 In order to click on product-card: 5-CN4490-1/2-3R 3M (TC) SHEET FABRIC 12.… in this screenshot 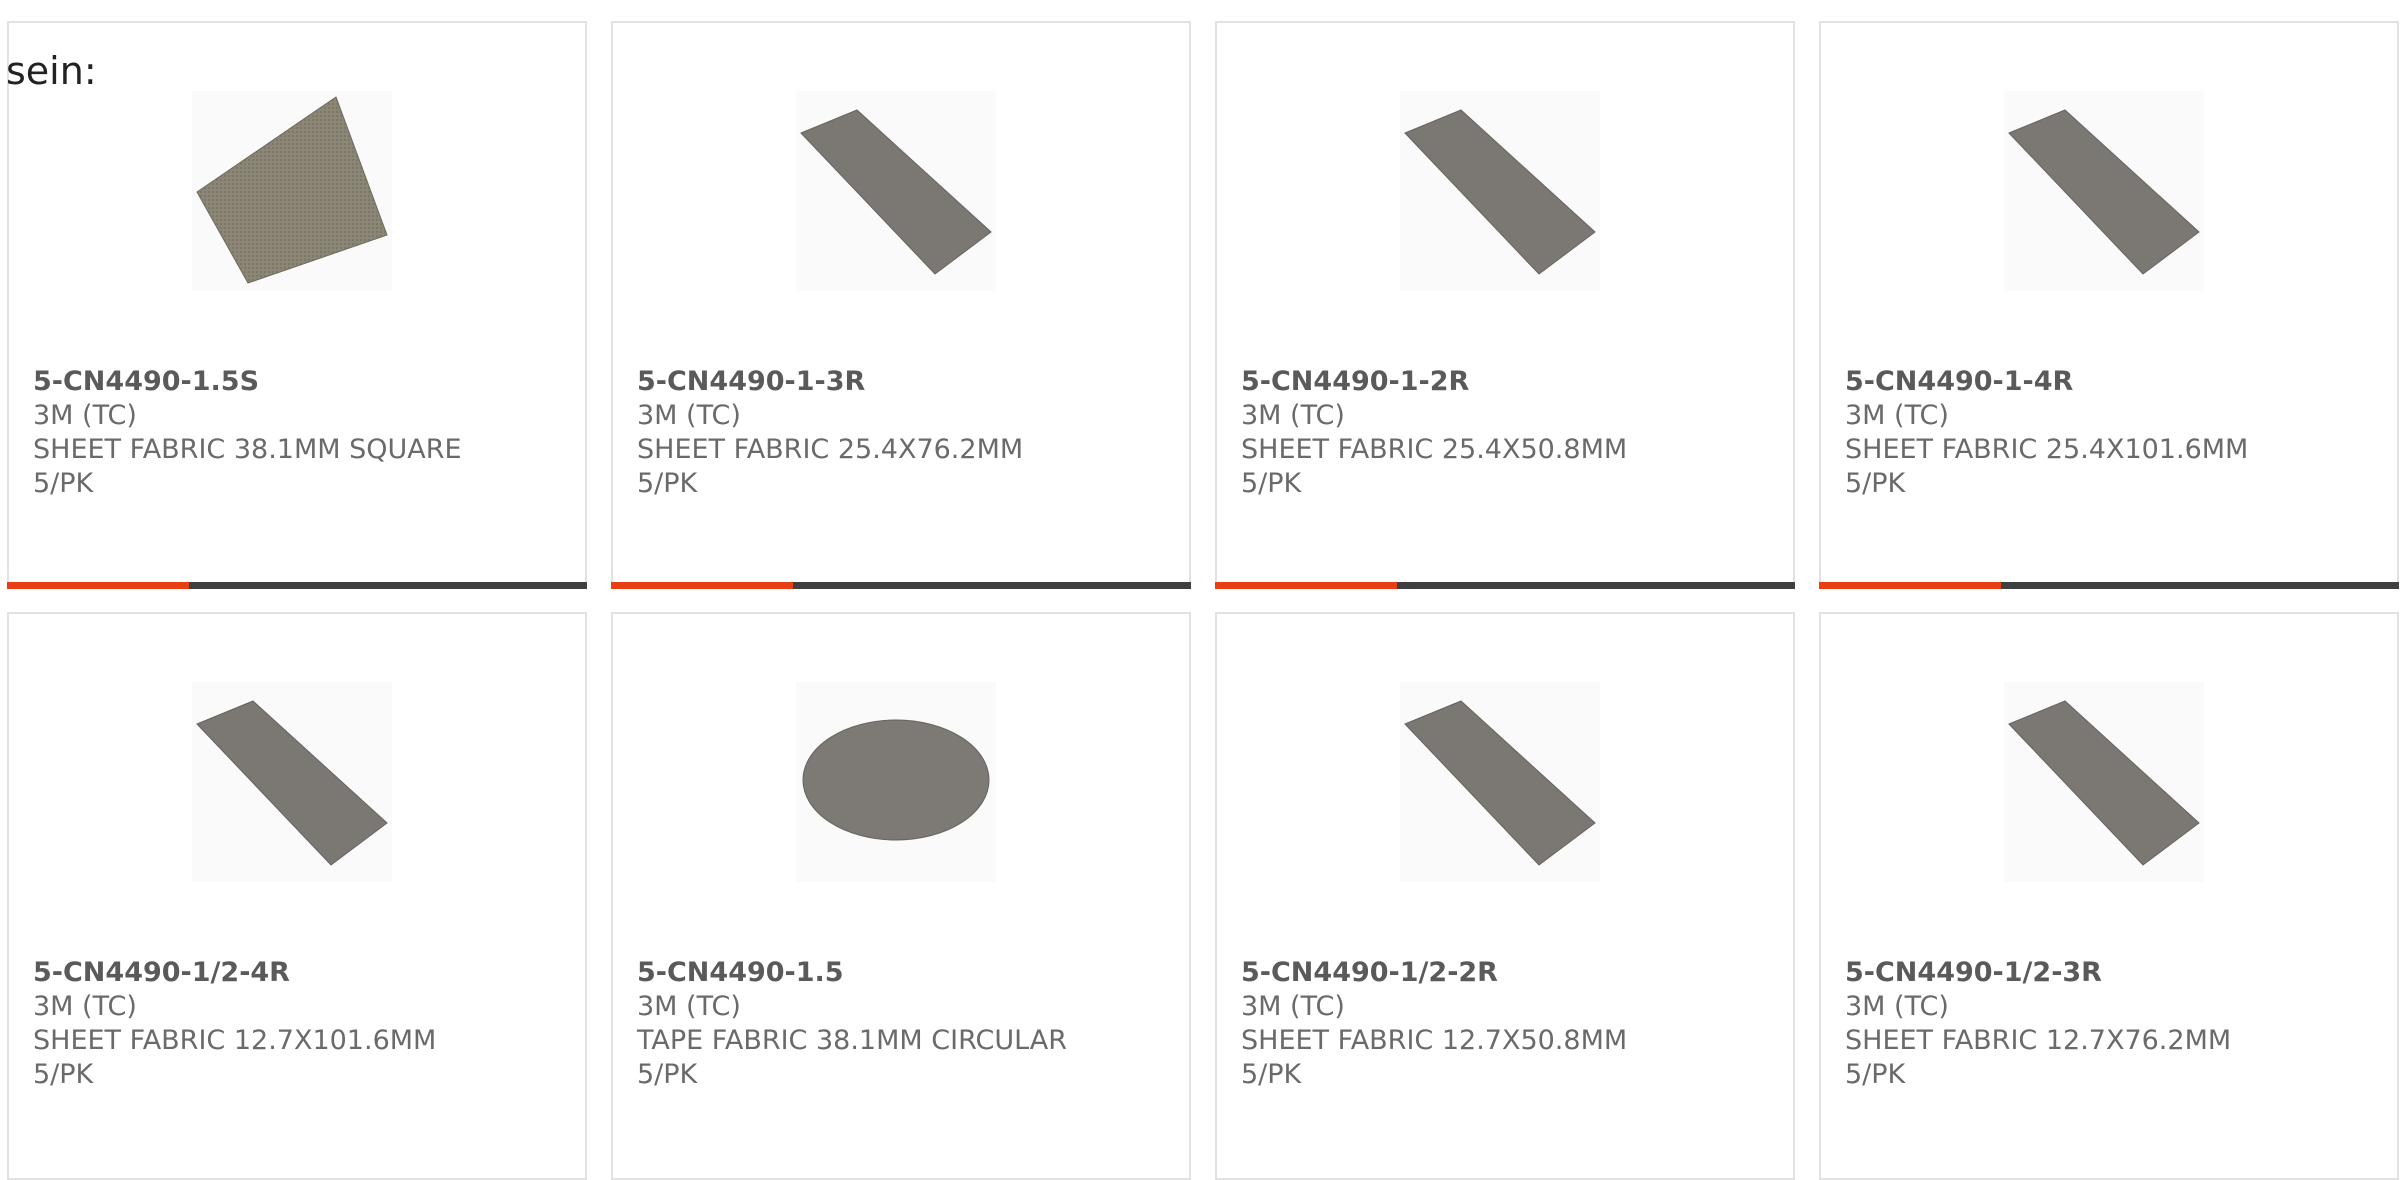, I will do `click(2109, 896)`.